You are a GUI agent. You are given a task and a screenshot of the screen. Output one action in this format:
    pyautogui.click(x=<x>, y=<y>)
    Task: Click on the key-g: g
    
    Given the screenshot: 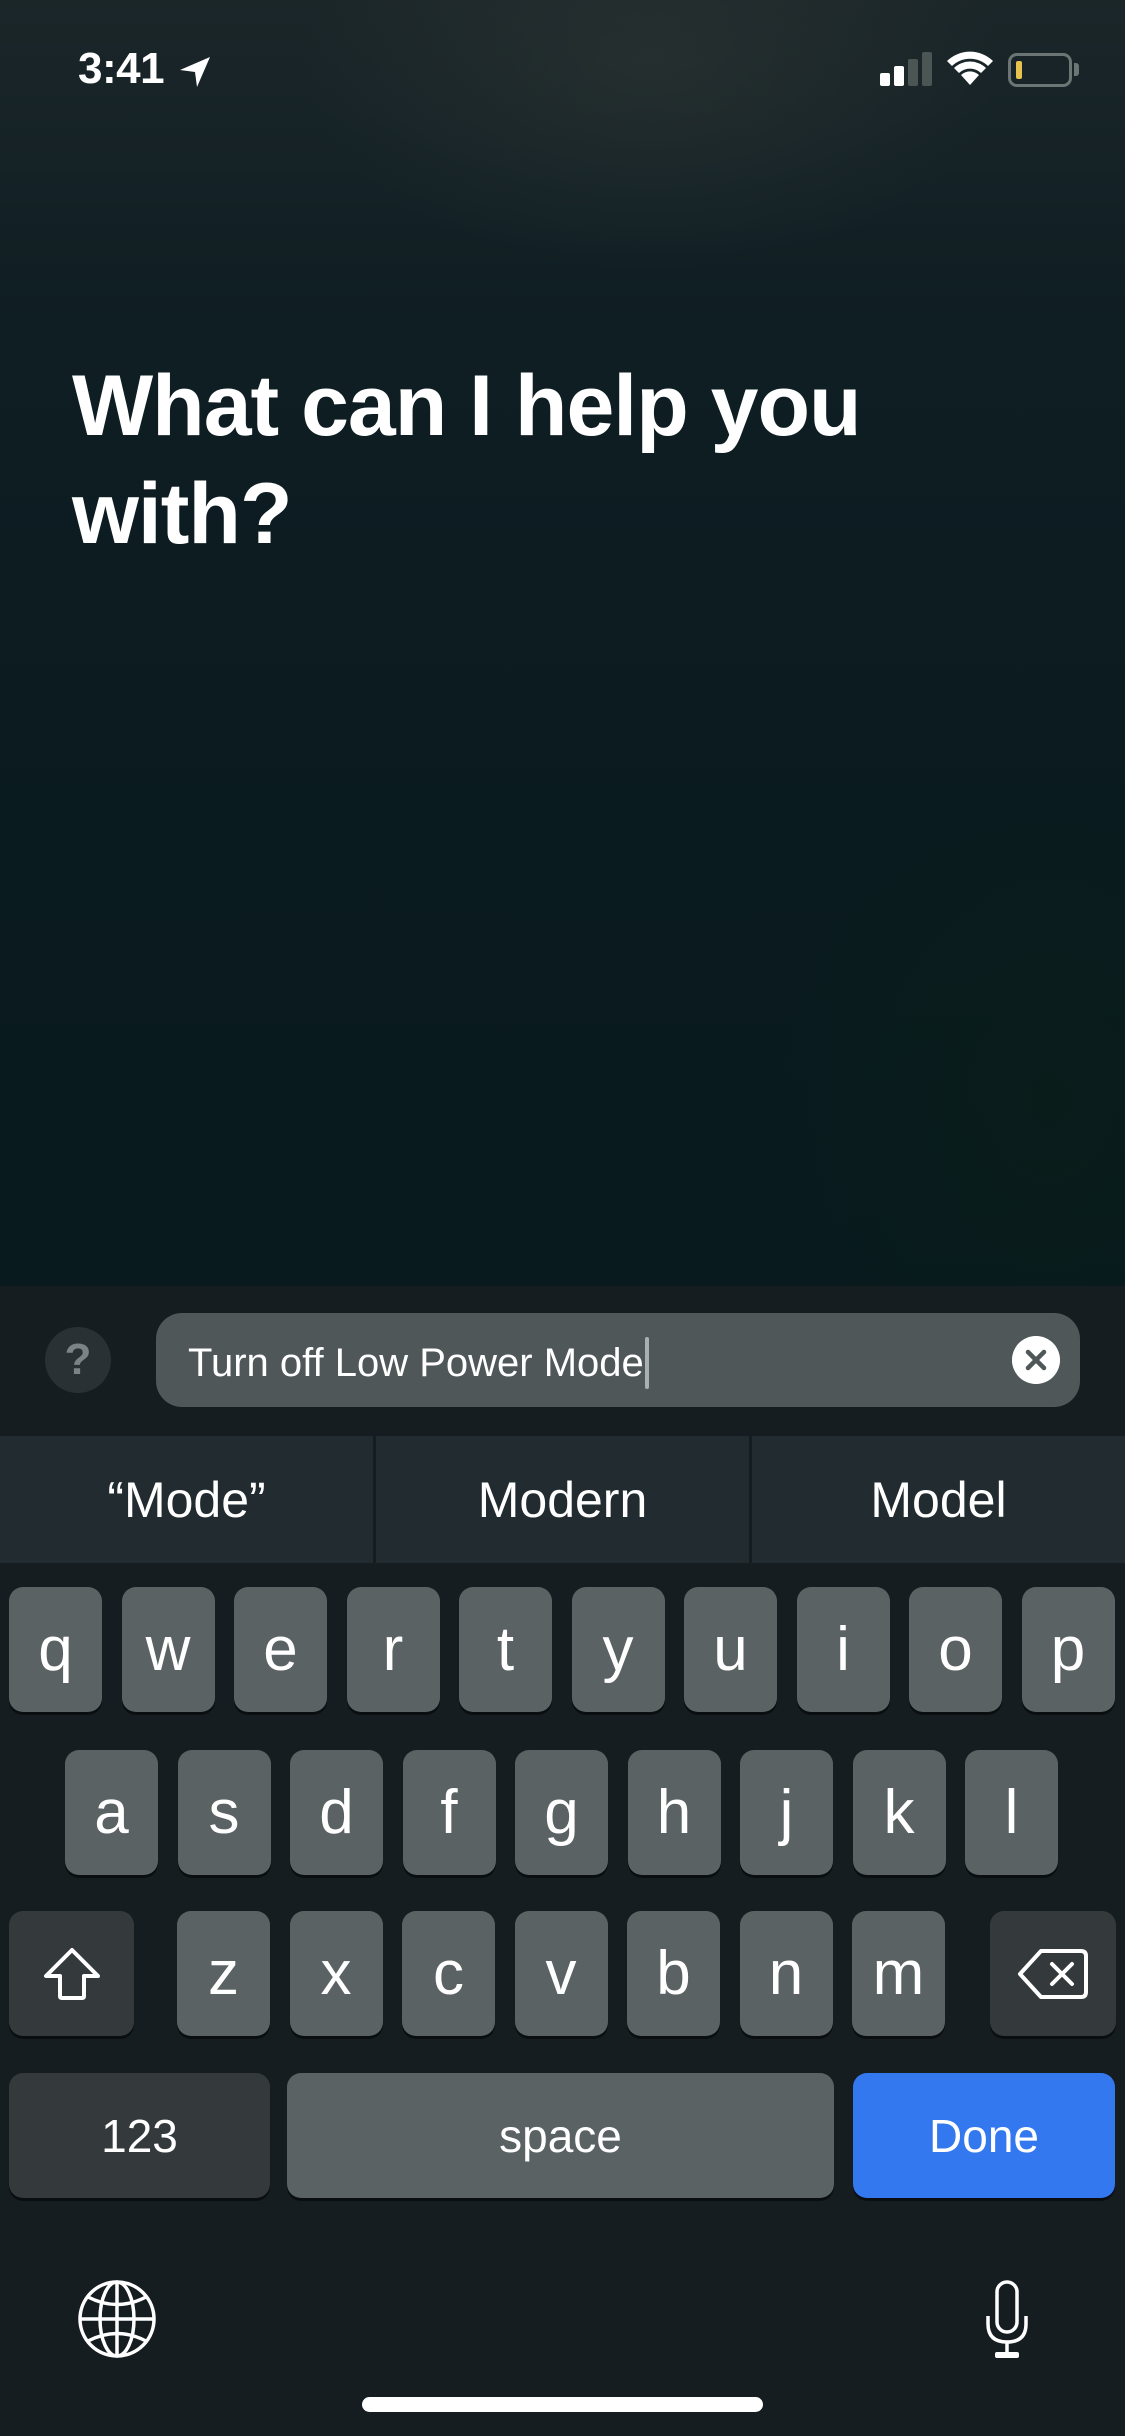 What is the action you would take?
    pyautogui.click(x=561, y=1812)
    